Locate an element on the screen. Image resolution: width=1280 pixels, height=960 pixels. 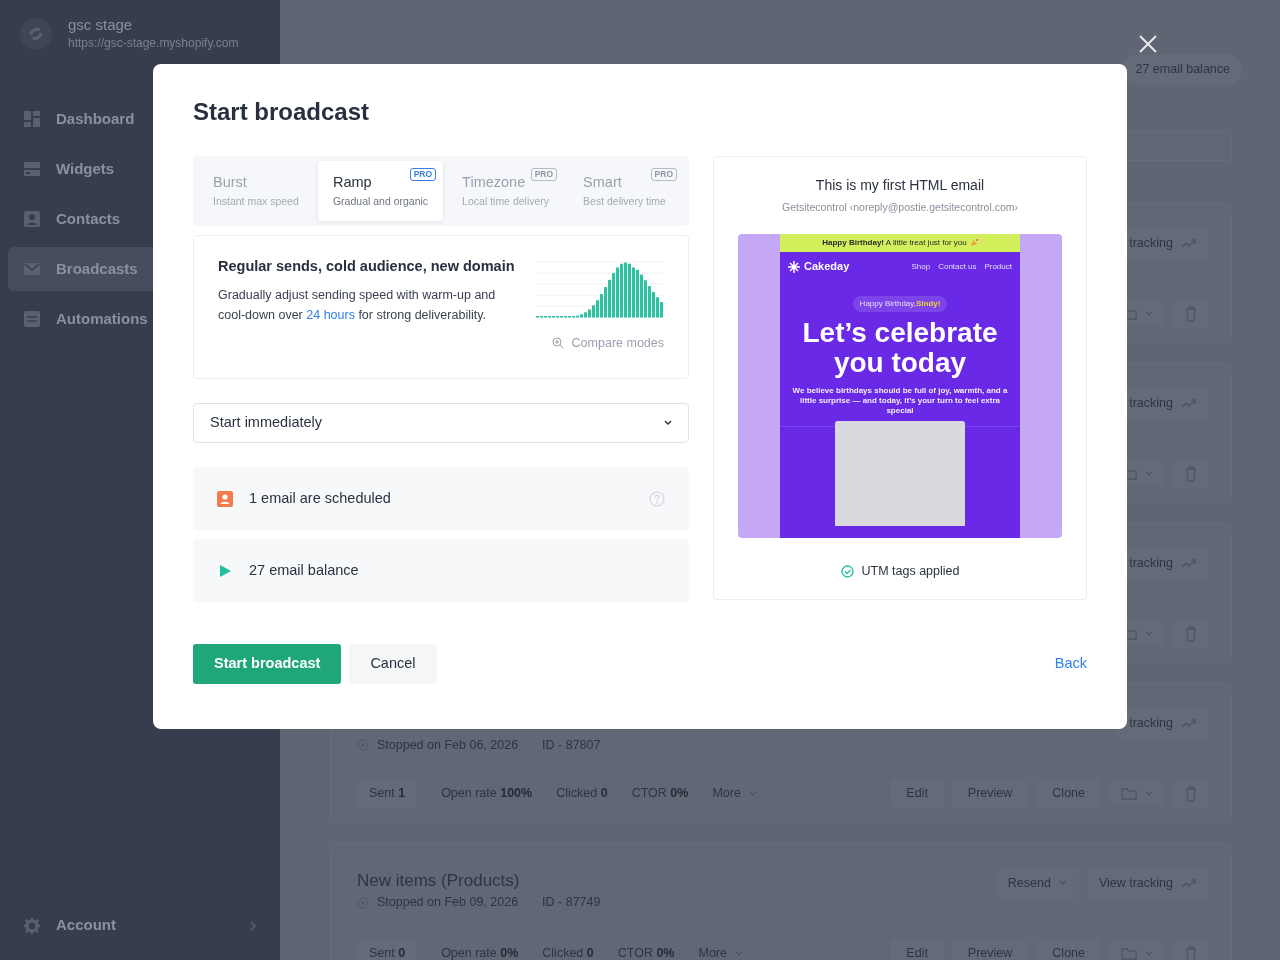
check-circle-icon is located at coordinates (847, 571).